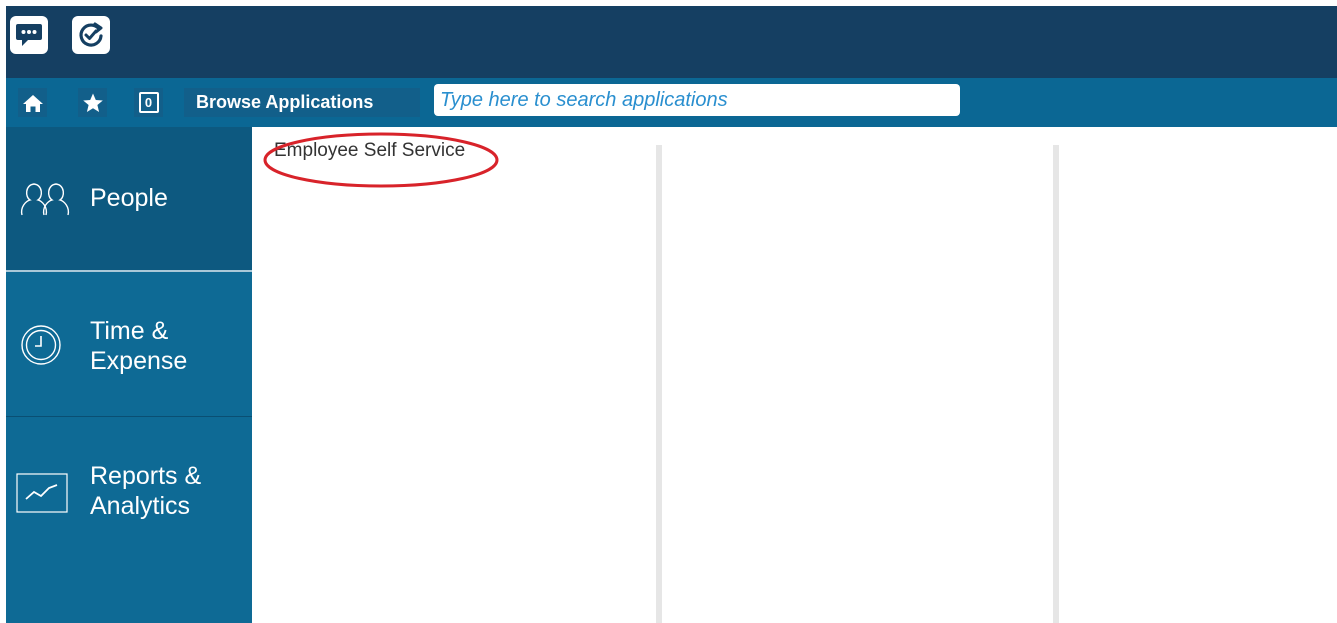 The height and width of the screenshot is (623, 1337). I want to click on browse-applications-button: Browse Applications, so click(302, 102).